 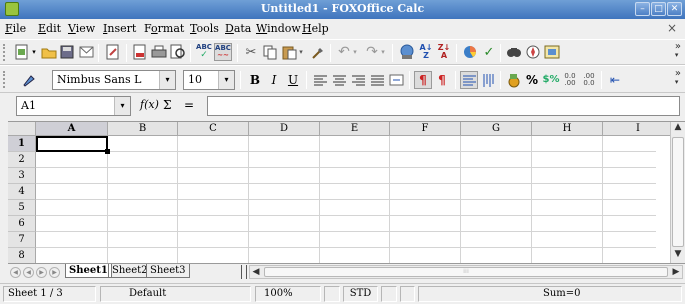 What do you see at coordinates (189, 105) in the screenshot?
I see `function-button: =` at bounding box center [189, 105].